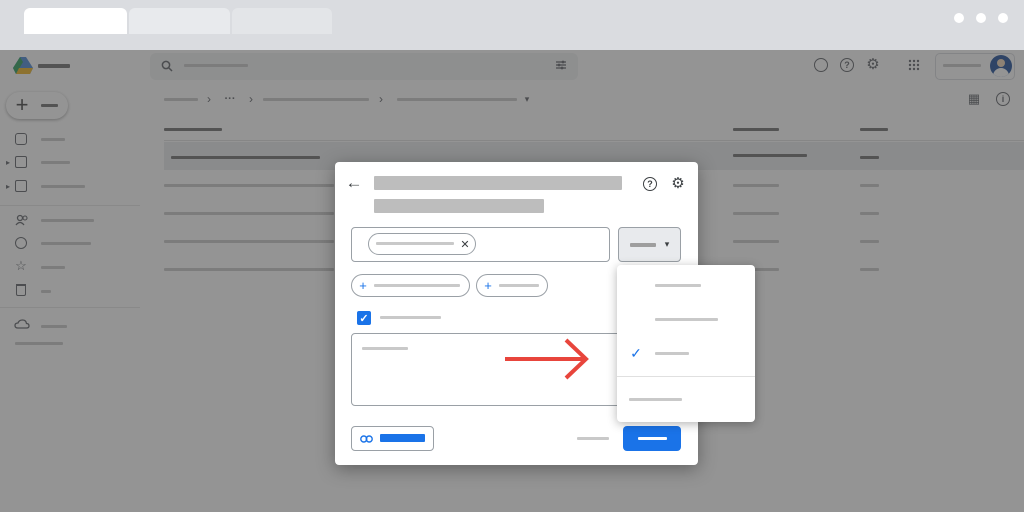  What do you see at coordinates (652, 438) in the screenshot?
I see `send-button-label-placeholder` at bounding box center [652, 438].